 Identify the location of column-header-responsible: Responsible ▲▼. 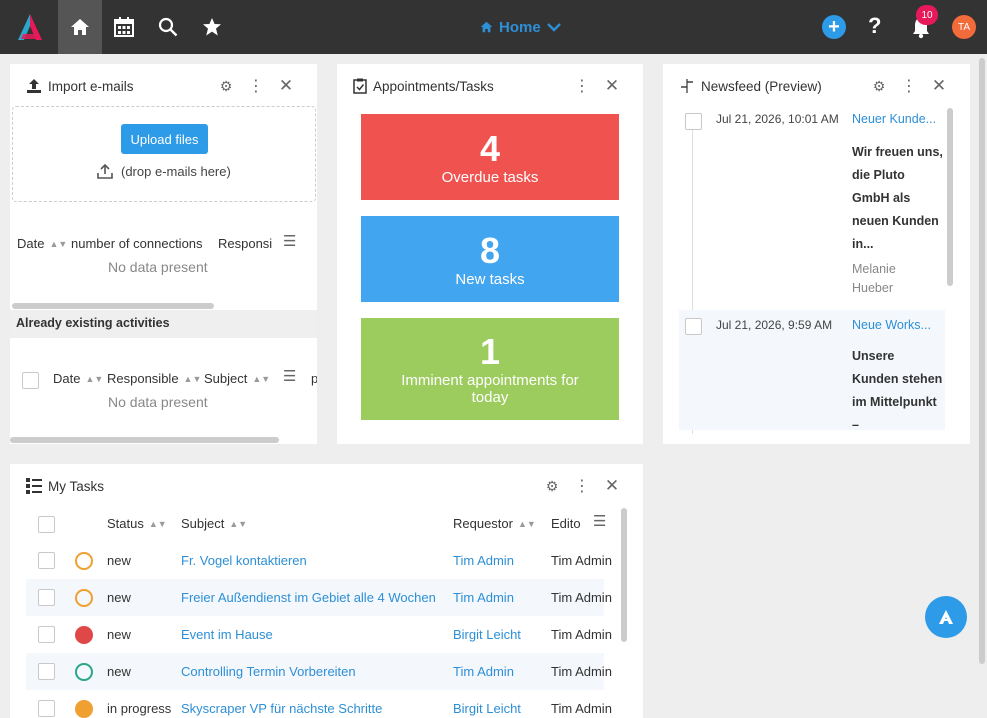
(154, 378).